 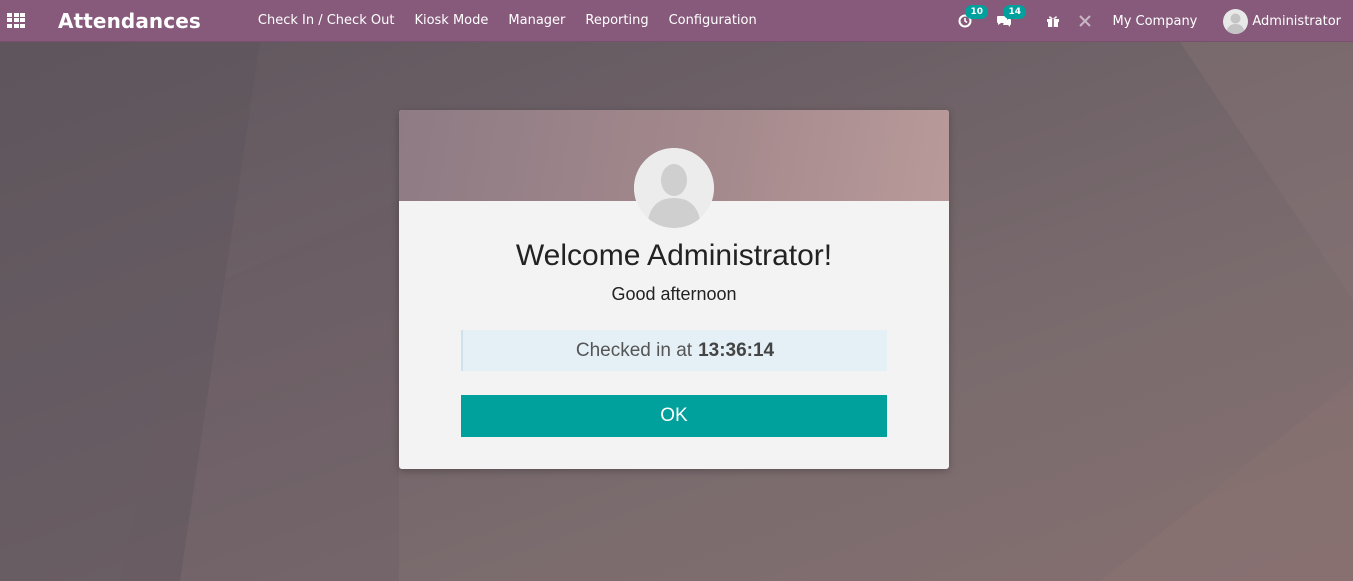 I want to click on debug-tools-icon, so click(x=1085, y=21).